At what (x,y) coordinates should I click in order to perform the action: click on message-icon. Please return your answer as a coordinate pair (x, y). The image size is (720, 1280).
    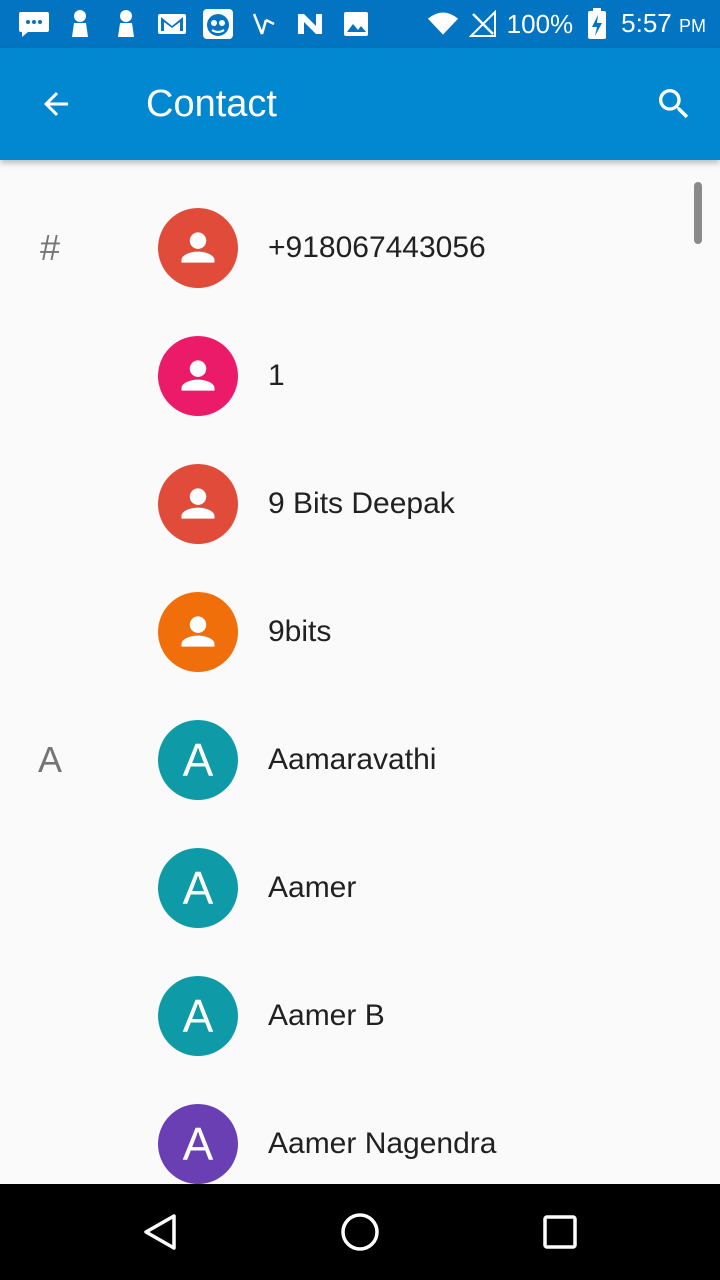
    Looking at the image, I should click on (34, 24).